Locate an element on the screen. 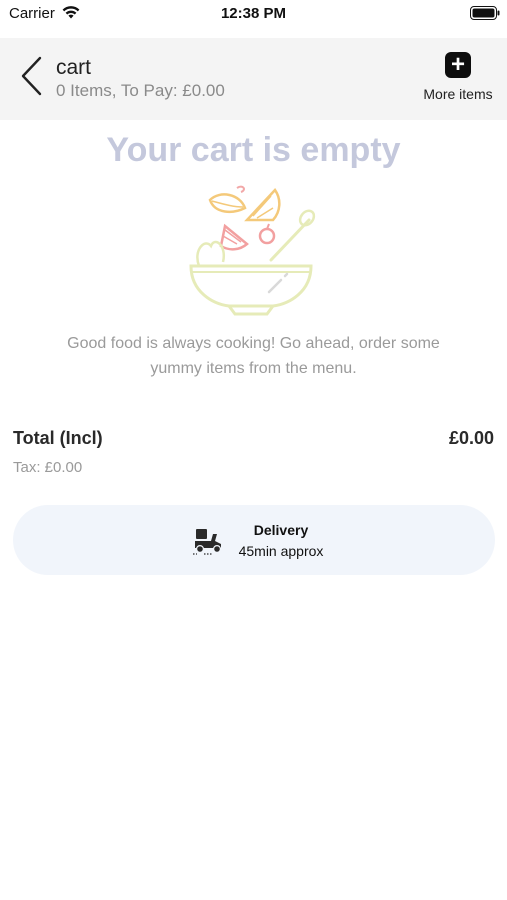 The height and width of the screenshot is (900, 507). empty-cart-title: Your cart is empty is located at coordinates (253, 150).